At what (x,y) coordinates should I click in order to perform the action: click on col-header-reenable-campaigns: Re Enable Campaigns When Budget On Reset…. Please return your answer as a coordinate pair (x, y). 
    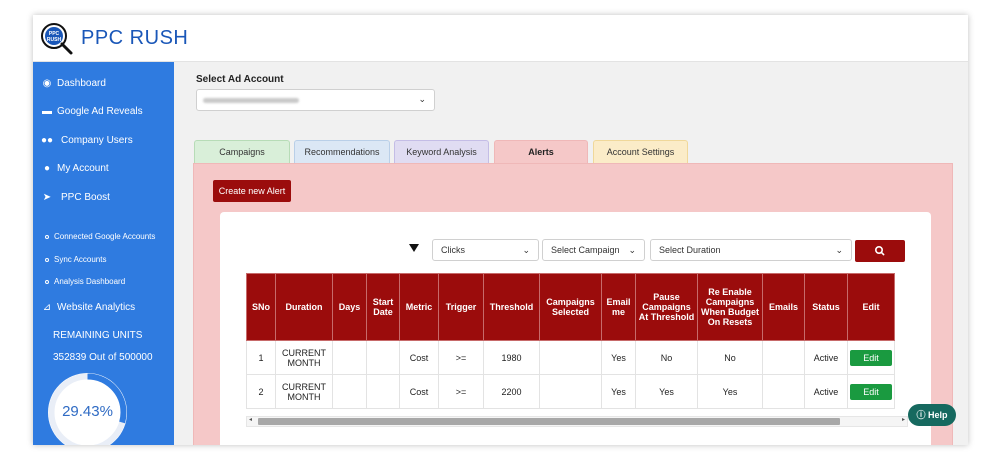
    Looking at the image, I should click on (730, 307).